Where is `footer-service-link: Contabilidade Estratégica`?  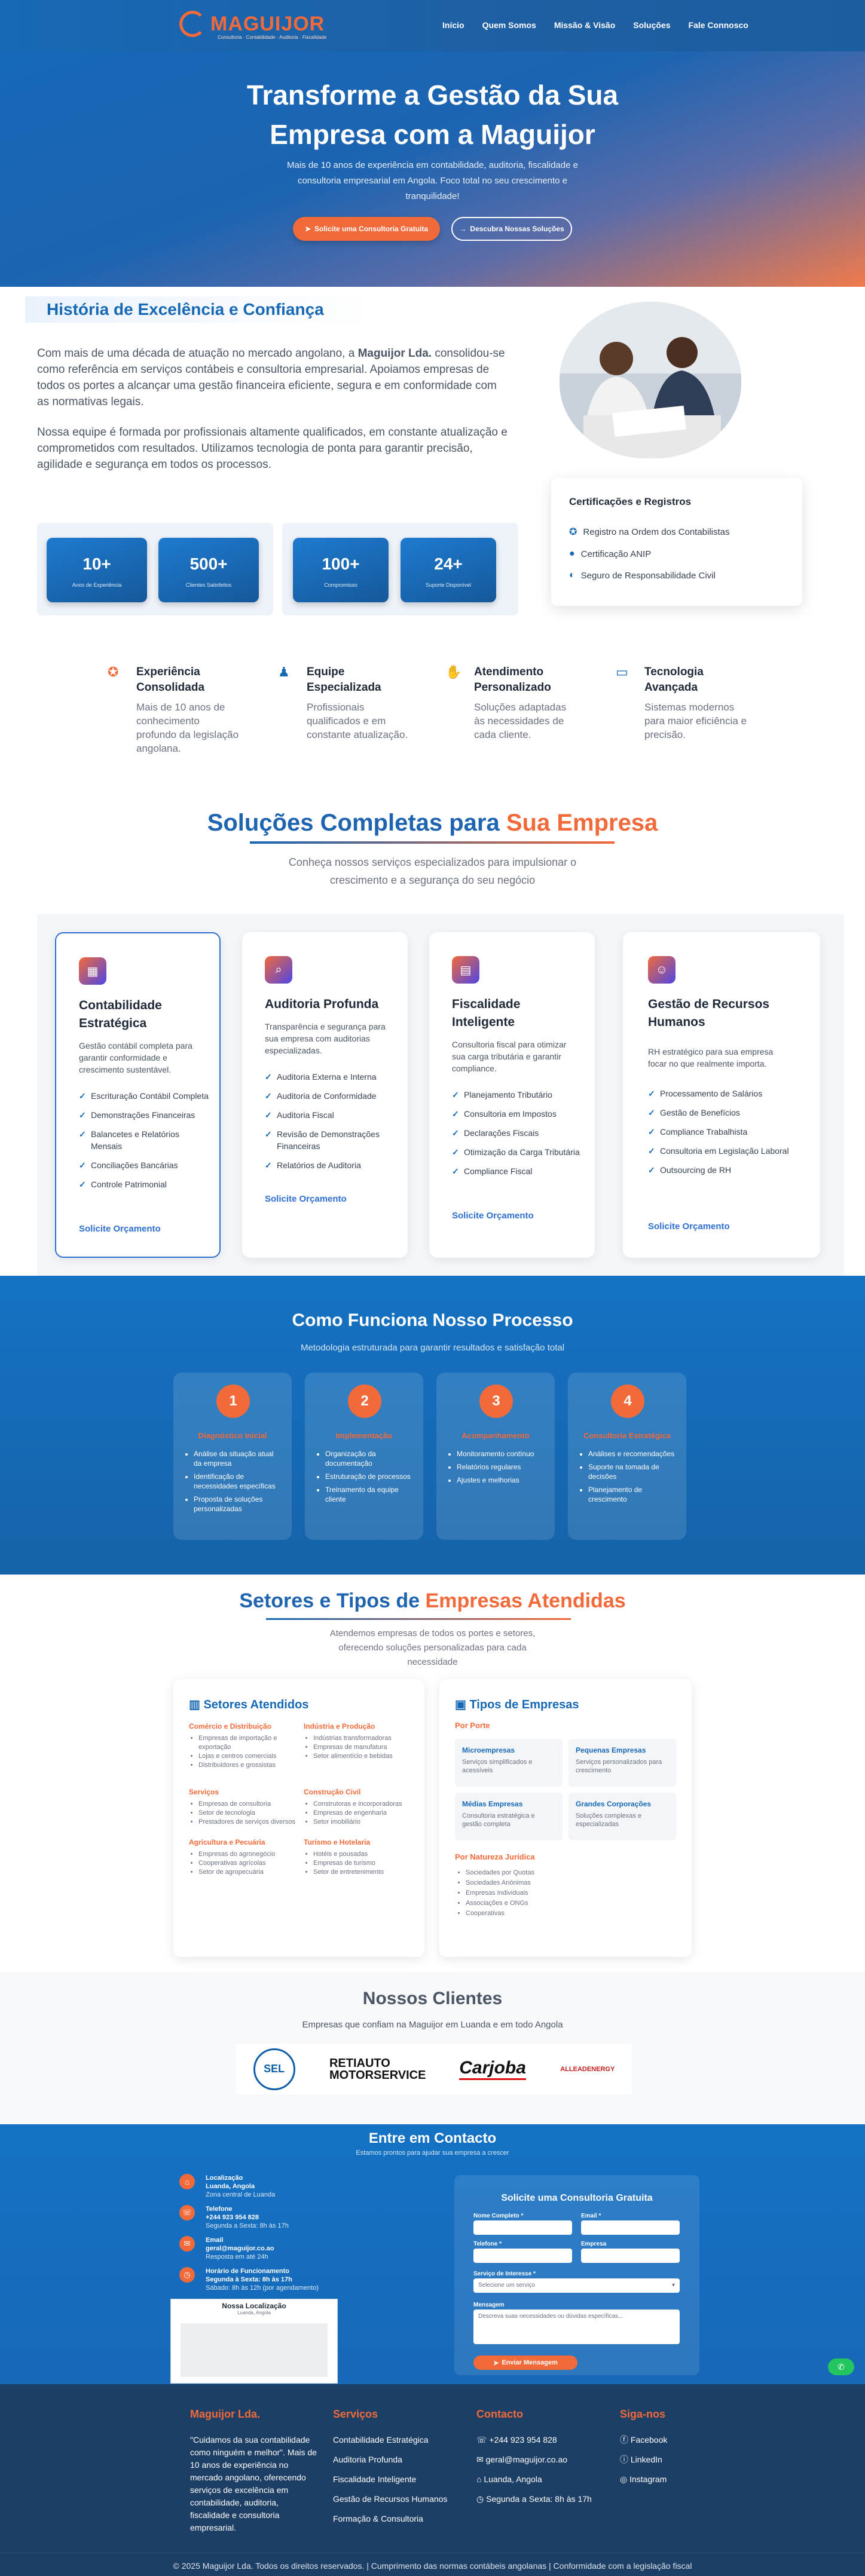 footer-service-link: Contabilidade Estratégica is located at coordinates (393, 2440).